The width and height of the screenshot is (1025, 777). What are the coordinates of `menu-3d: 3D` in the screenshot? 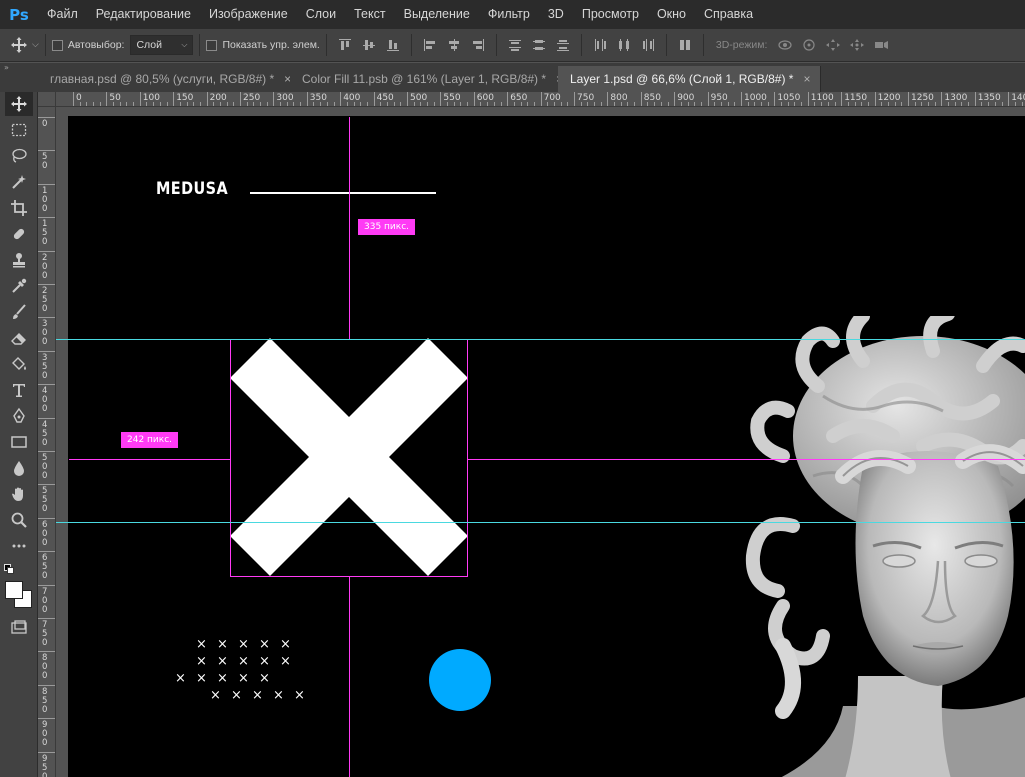 It's located at (556, 14).